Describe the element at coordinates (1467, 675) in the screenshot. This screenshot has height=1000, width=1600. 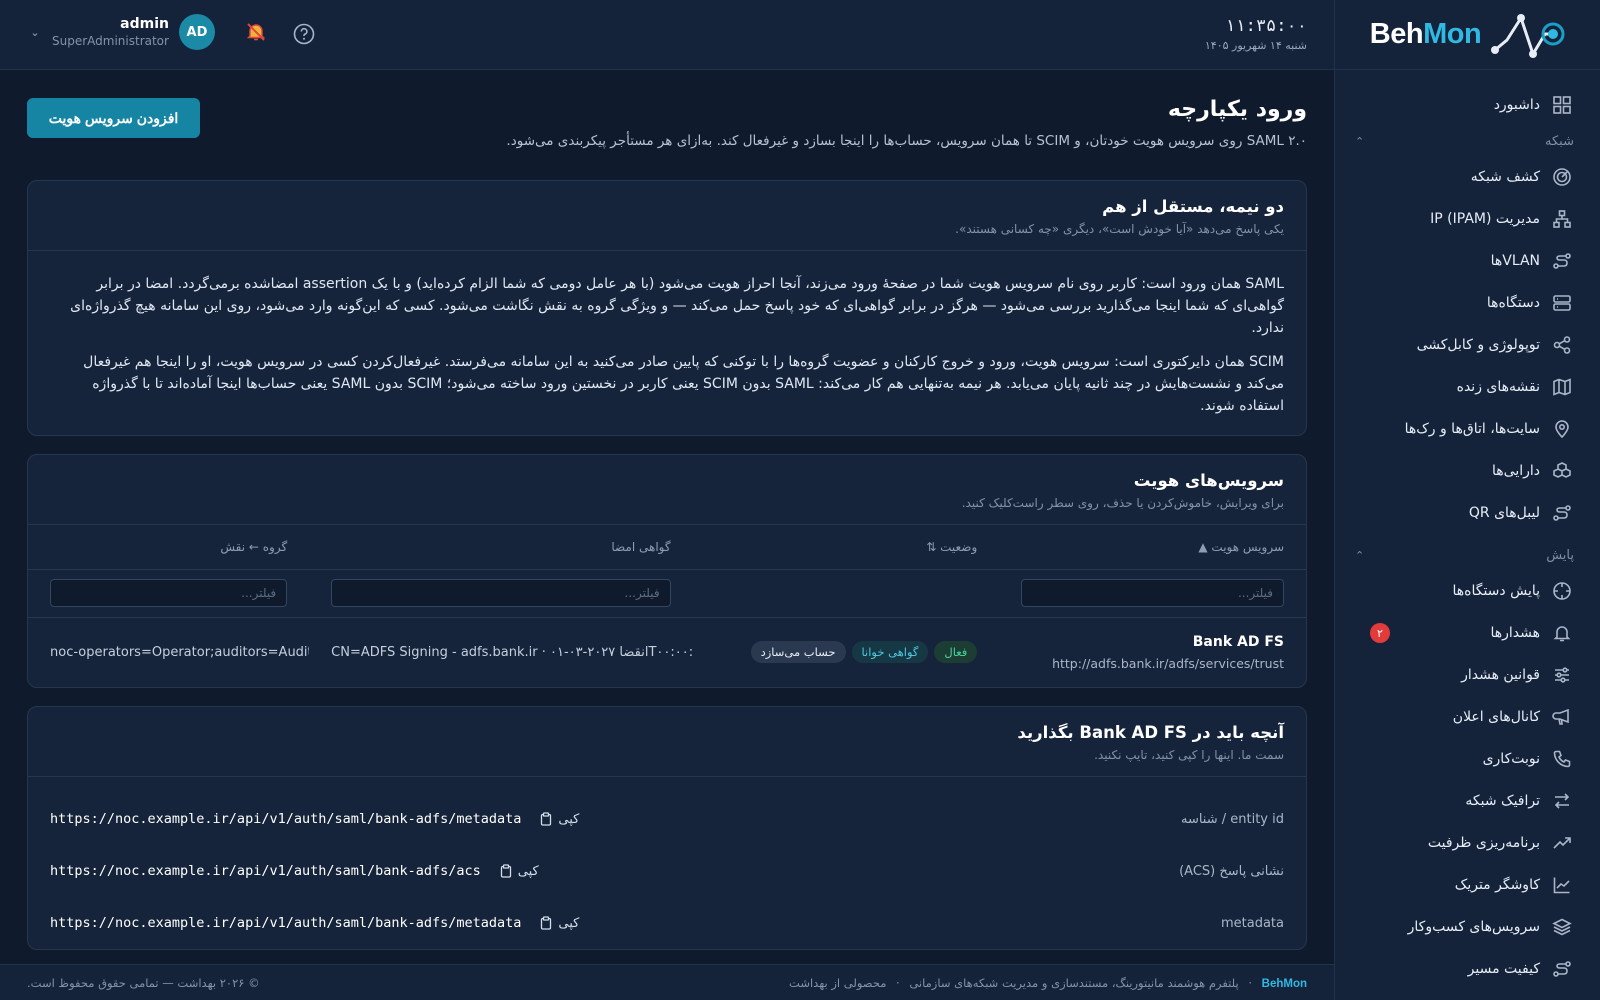
I see `sidebar-item-alert-rules: قوانین هشدار` at that location.